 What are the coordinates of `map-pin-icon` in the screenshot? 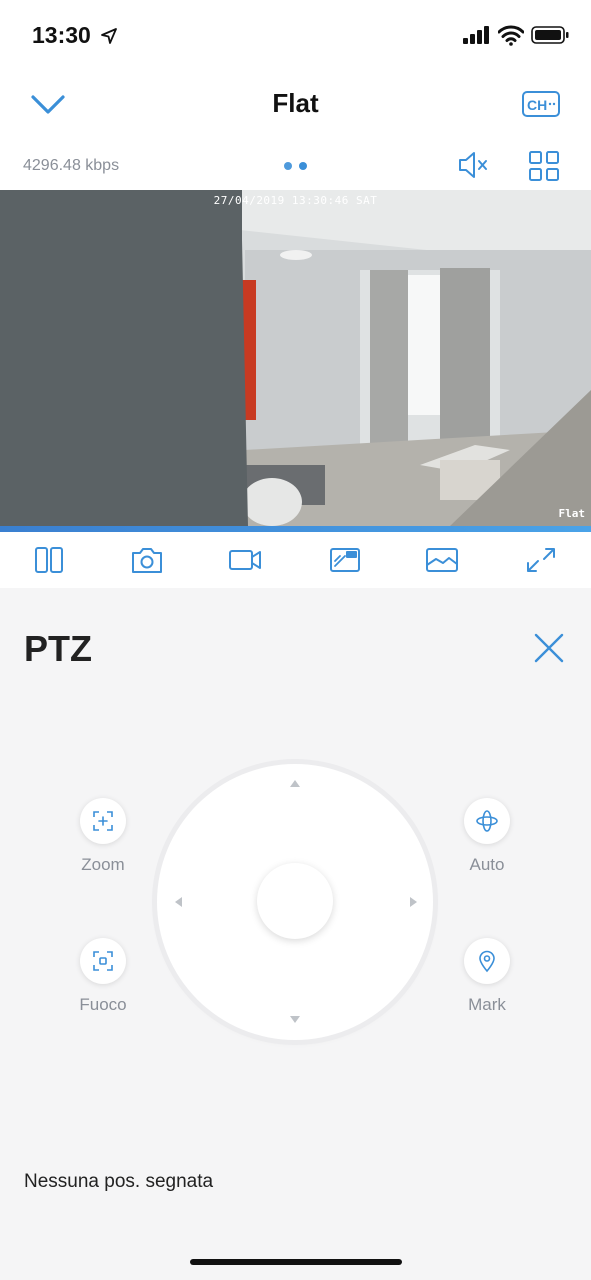 It's located at (487, 961).